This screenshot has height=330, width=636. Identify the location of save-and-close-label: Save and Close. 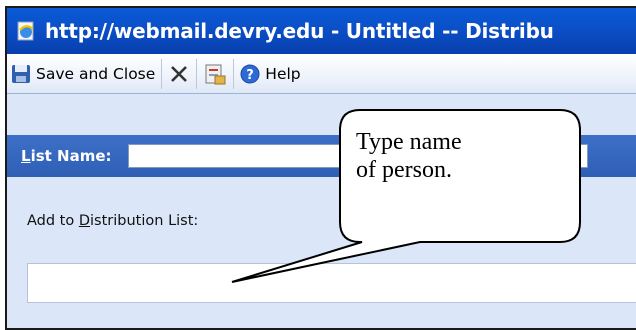
(96, 73).